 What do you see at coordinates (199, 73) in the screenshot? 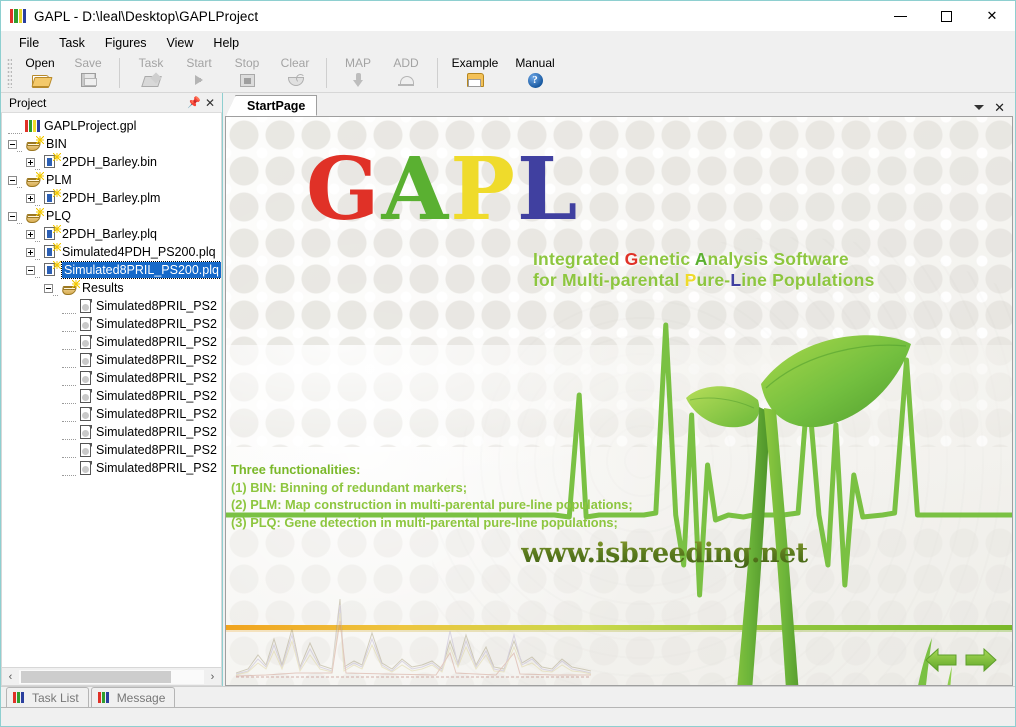
I see `toolbar-button-start: Start` at bounding box center [199, 73].